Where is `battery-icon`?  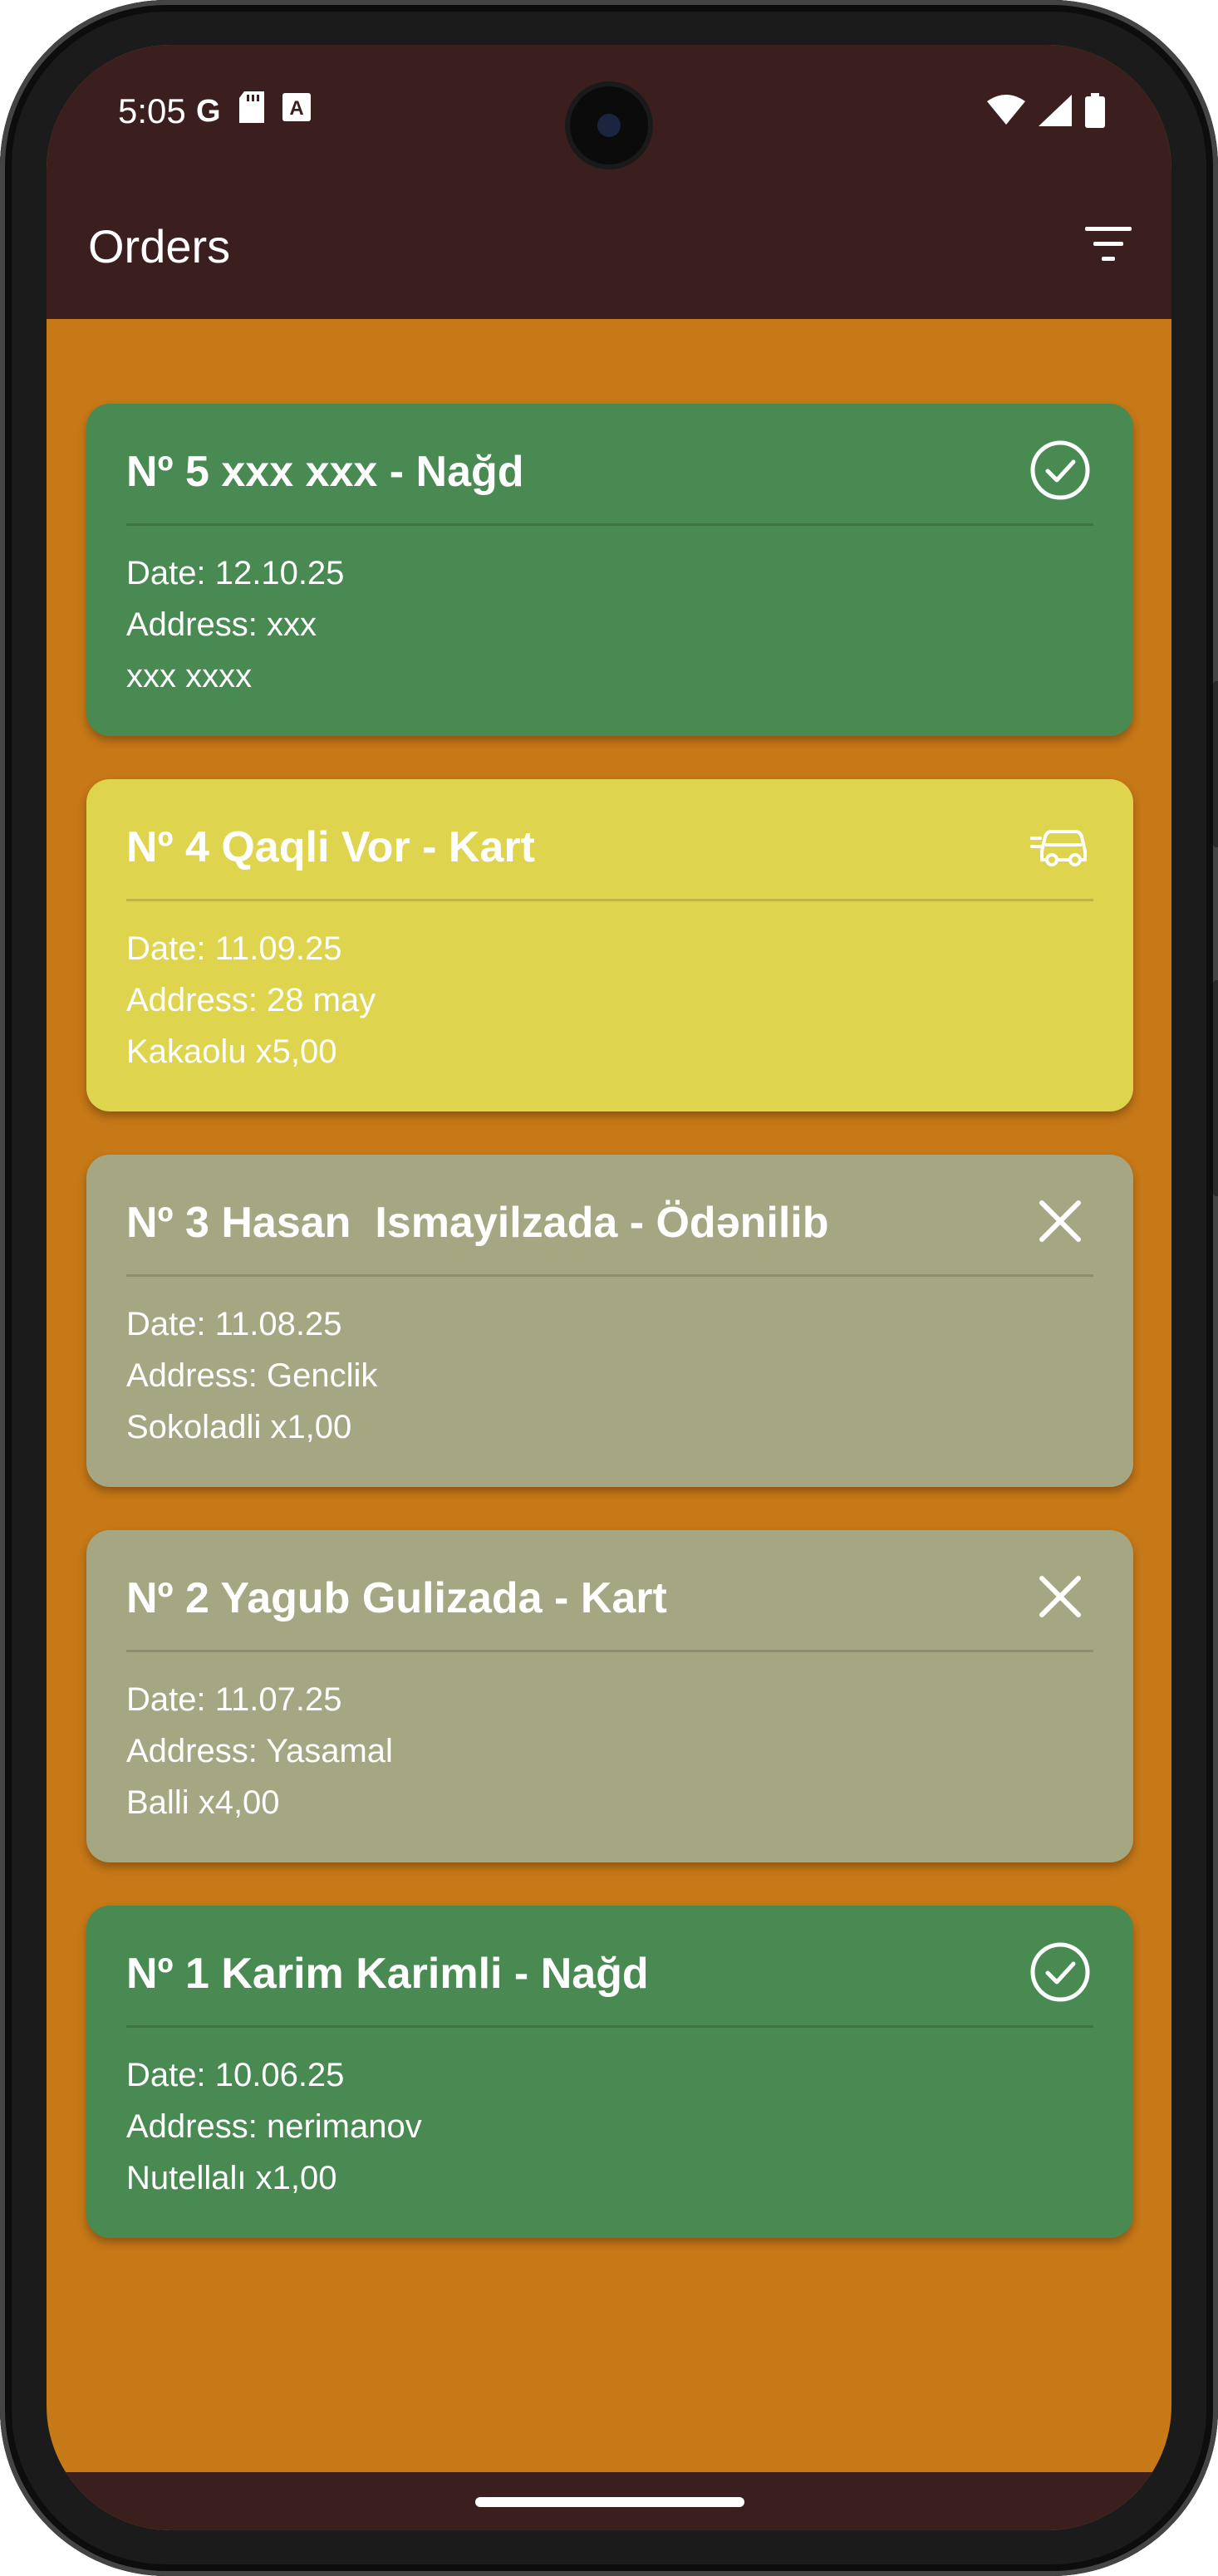 battery-icon is located at coordinates (1095, 112).